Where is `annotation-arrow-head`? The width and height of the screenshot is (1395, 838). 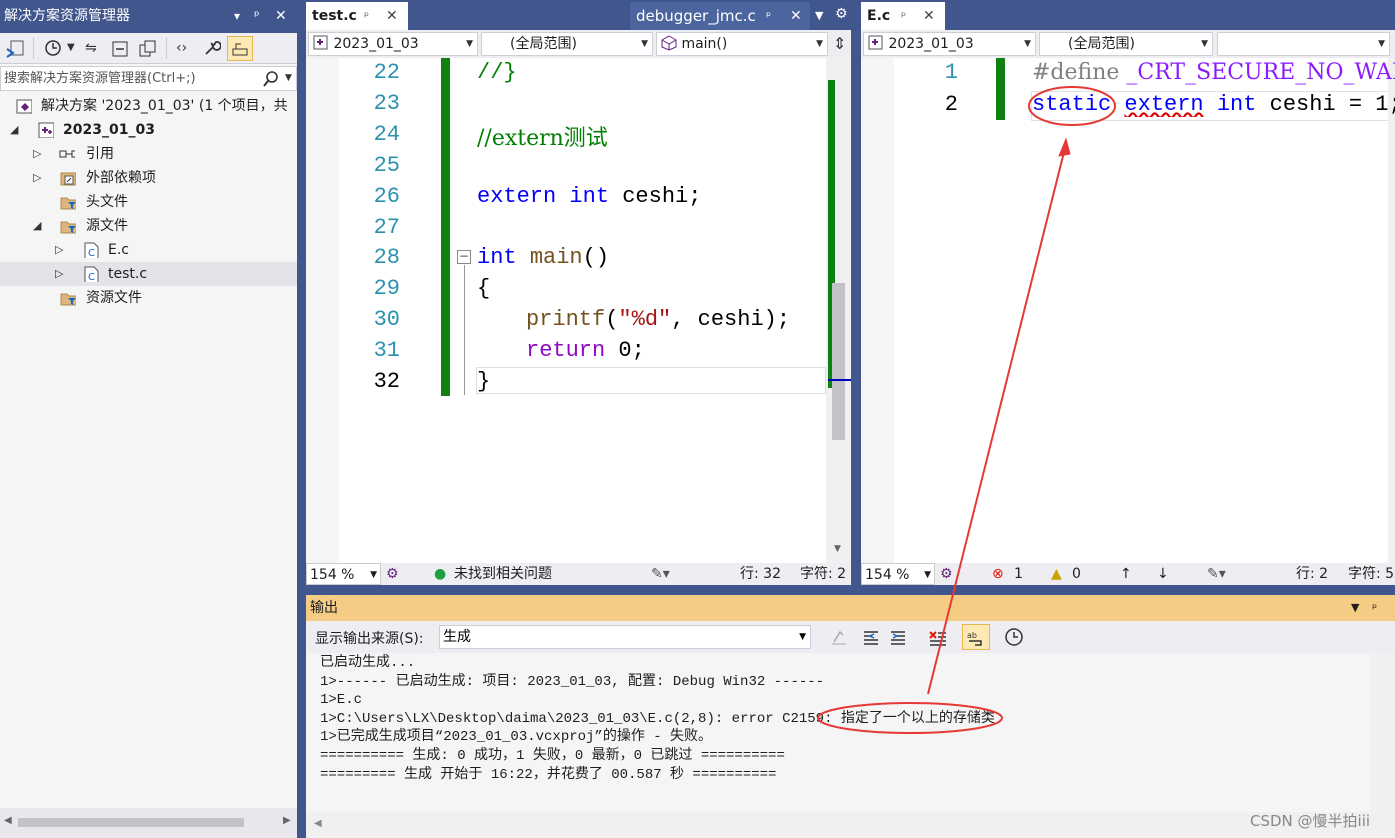 annotation-arrow-head is located at coordinates (1064, 147).